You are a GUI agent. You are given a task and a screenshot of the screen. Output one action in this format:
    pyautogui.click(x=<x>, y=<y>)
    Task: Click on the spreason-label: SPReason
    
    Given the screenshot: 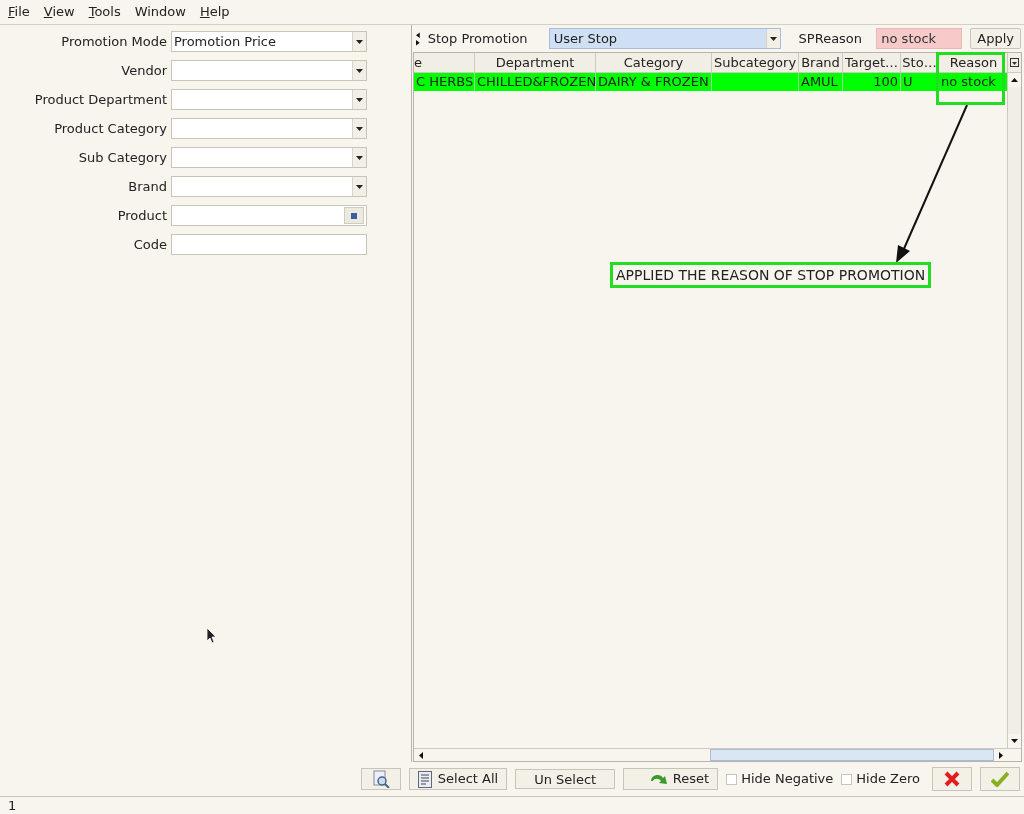 What is the action you would take?
    pyautogui.click(x=831, y=38)
    